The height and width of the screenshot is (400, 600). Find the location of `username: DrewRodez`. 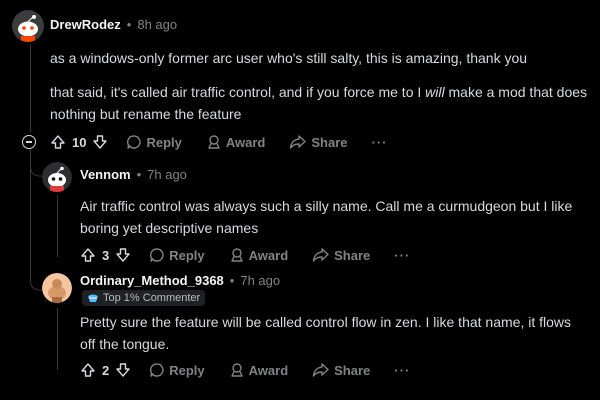

username: DrewRodez is located at coordinates (85, 24).